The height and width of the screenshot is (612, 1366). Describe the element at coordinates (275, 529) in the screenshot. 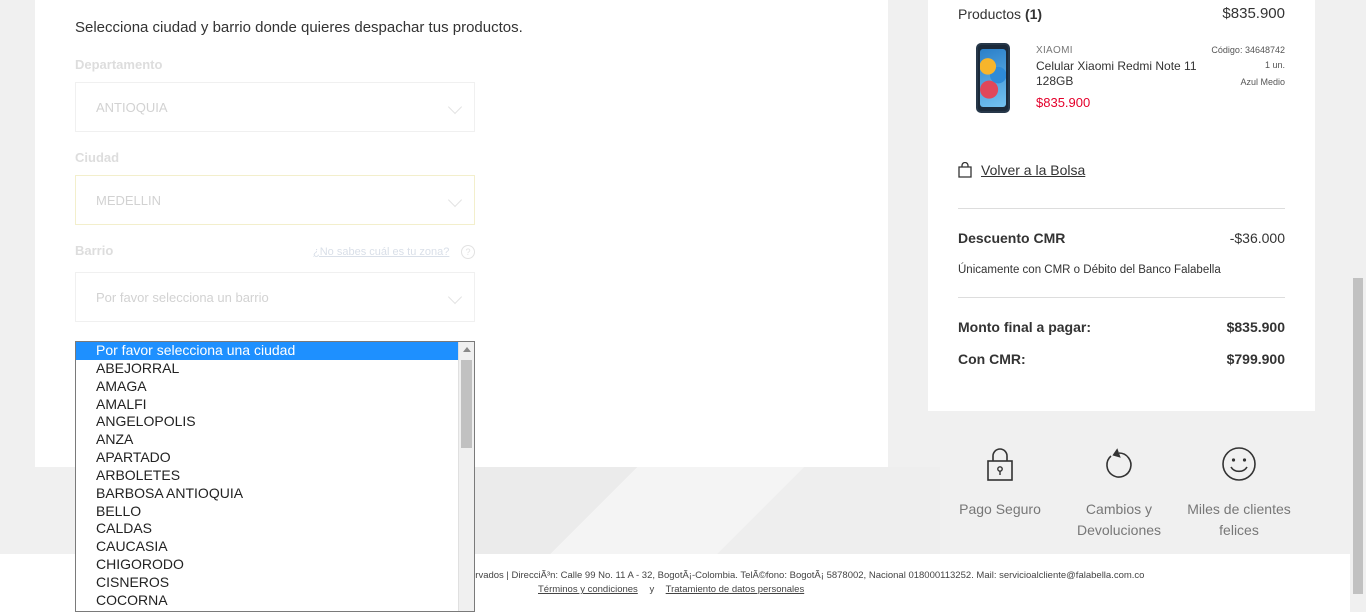

I see `city-option: CALDAS` at that location.